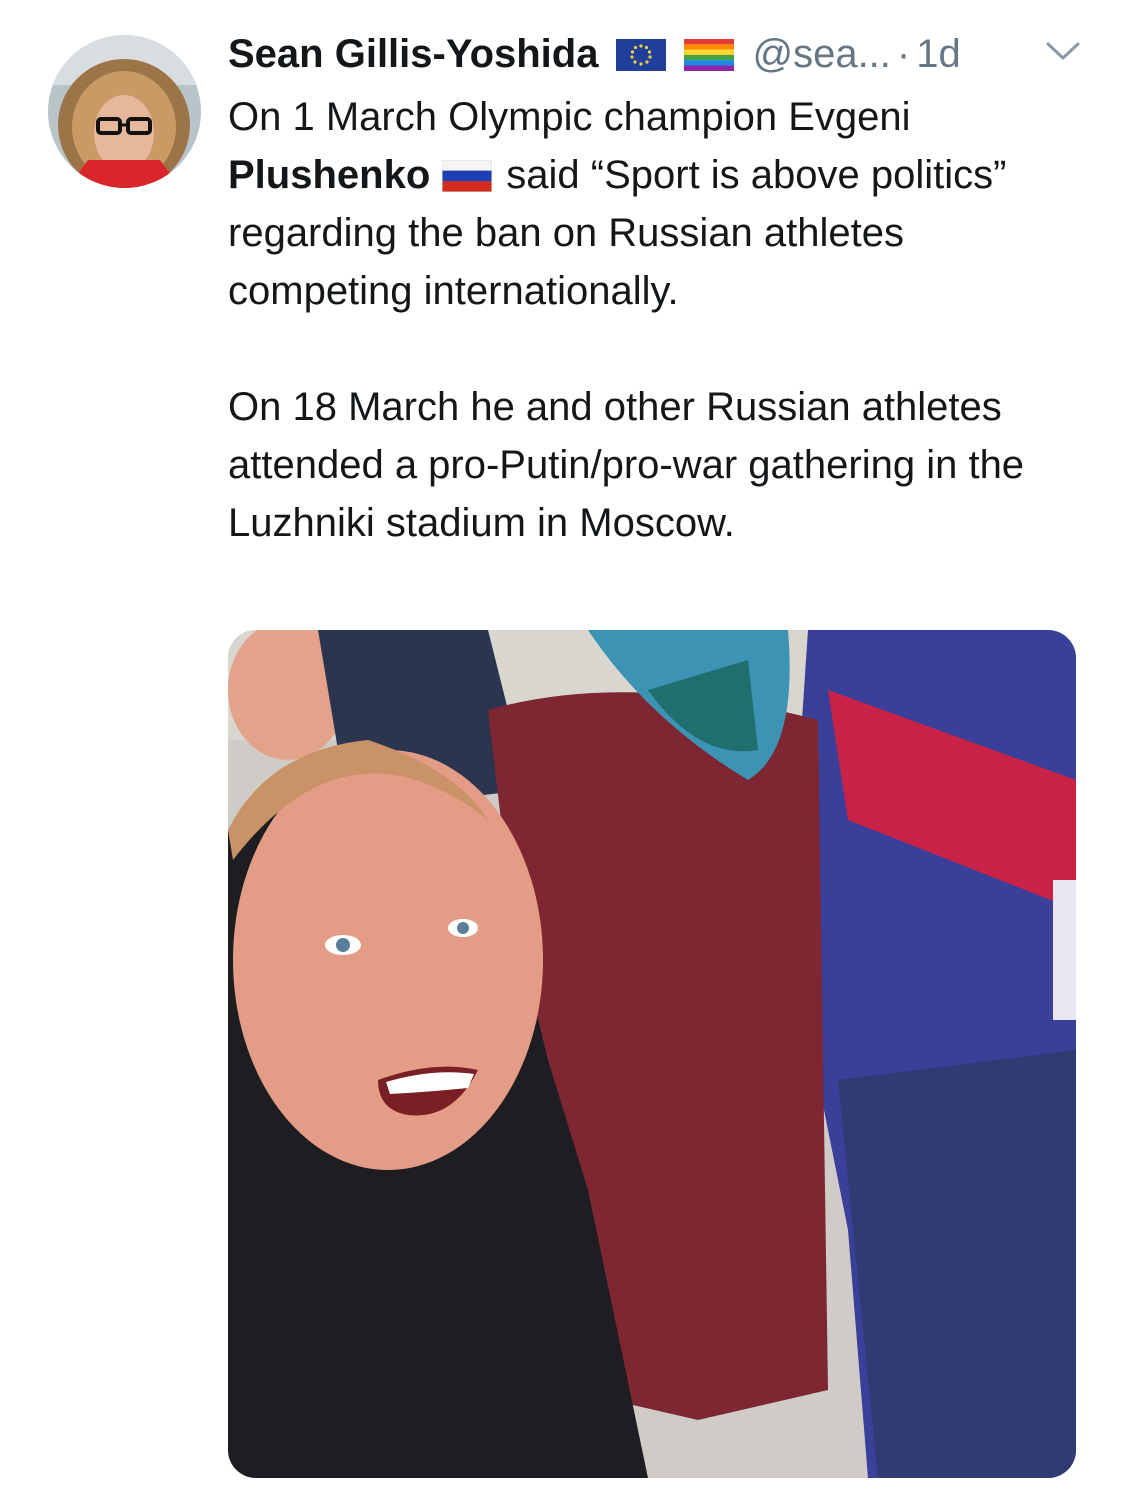  Describe the element at coordinates (569, 117) in the screenshot. I see `paragraph-1-intro: On 1 March Olympic champion Evgeni` at that location.